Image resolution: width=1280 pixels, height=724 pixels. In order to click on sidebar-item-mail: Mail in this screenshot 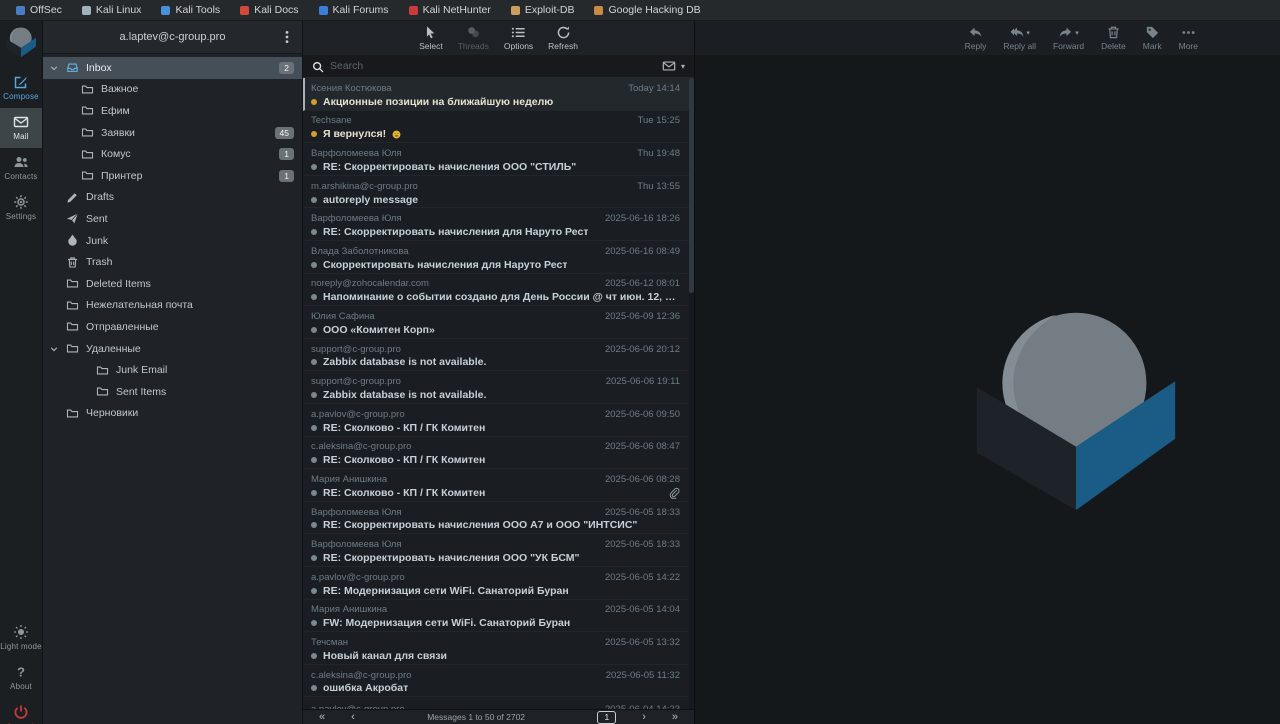, I will do `click(21, 128)`.